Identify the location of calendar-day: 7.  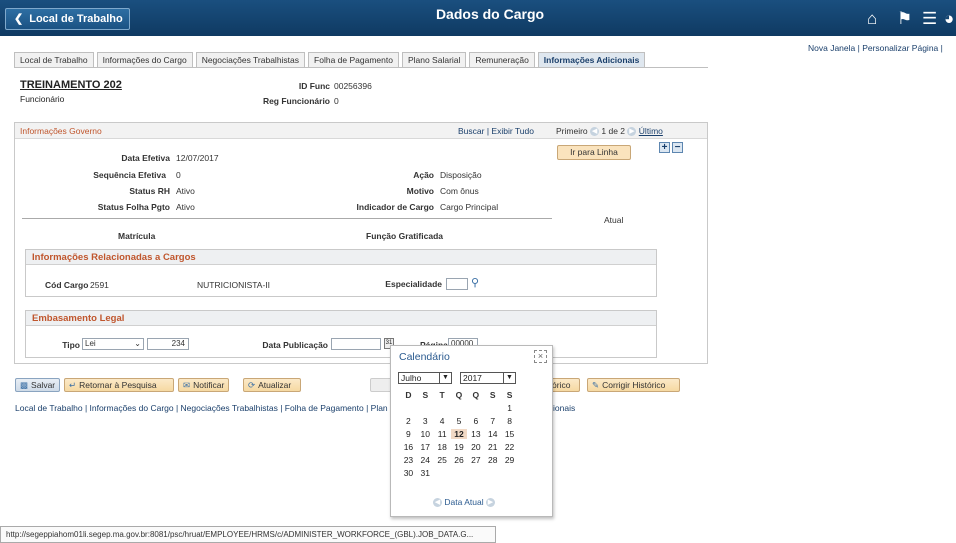
(492, 421).